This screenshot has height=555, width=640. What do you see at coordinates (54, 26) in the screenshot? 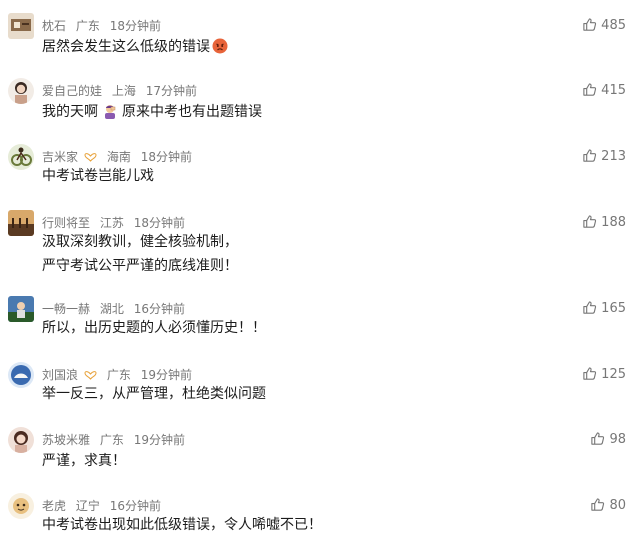
I see `username: 枕石` at bounding box center [54, 26].